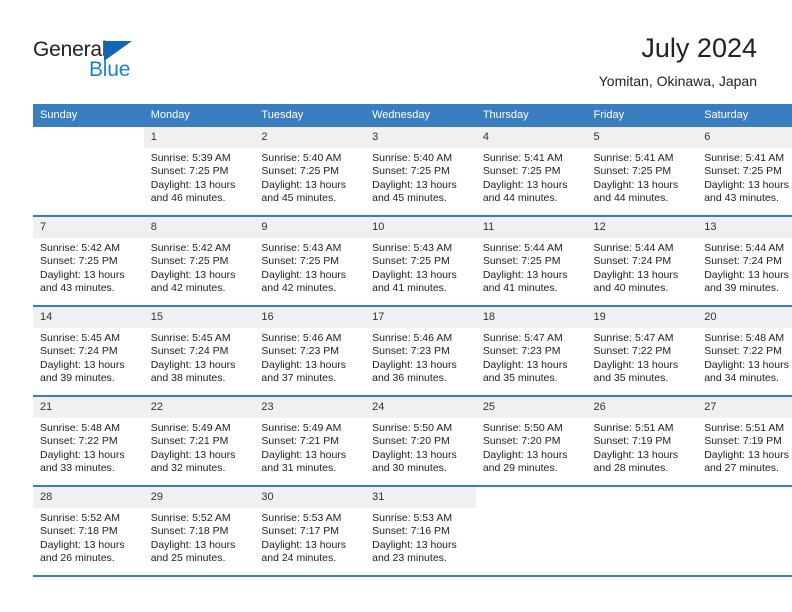  Describe the element at coordinates (531, 137) in the screenshot. I see `day-number: 4` at that location.